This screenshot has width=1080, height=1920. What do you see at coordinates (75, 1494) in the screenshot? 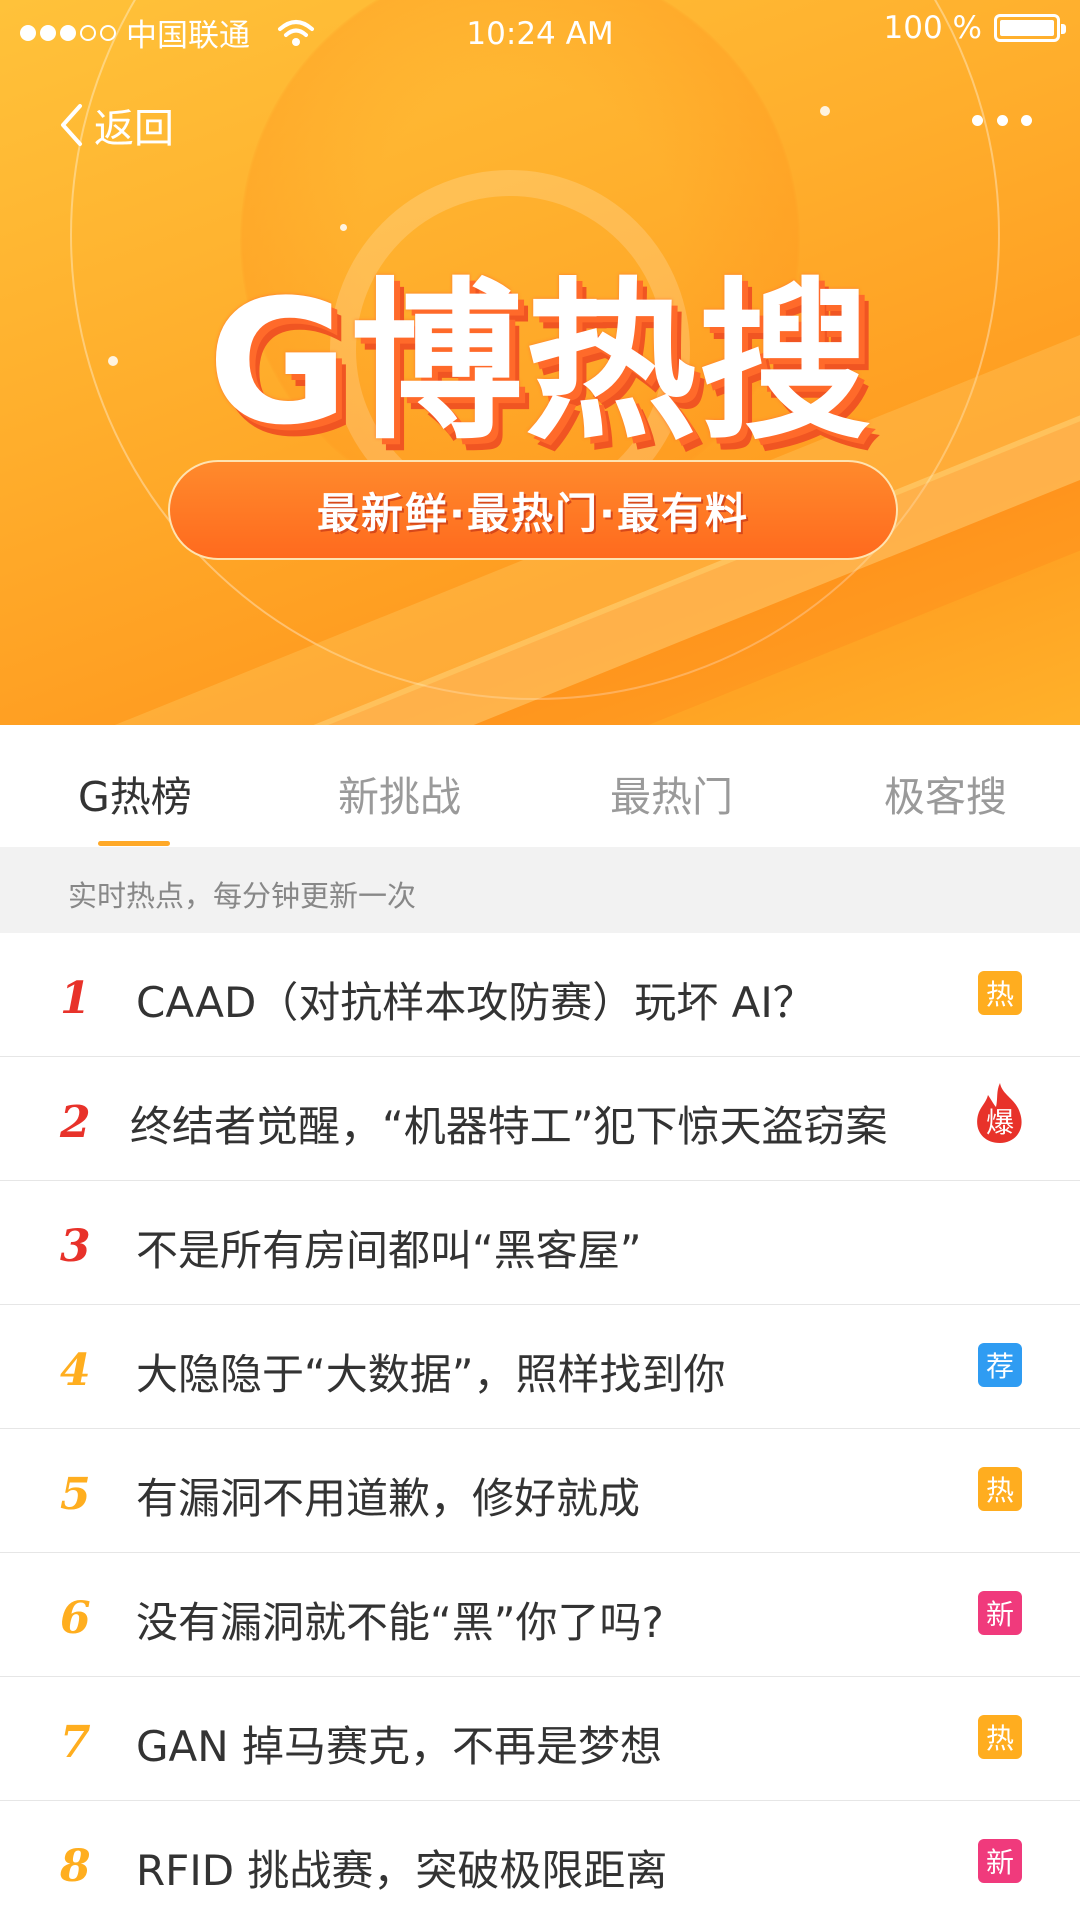
I see `rank-number: 5` at bounding box center [75, 1494].